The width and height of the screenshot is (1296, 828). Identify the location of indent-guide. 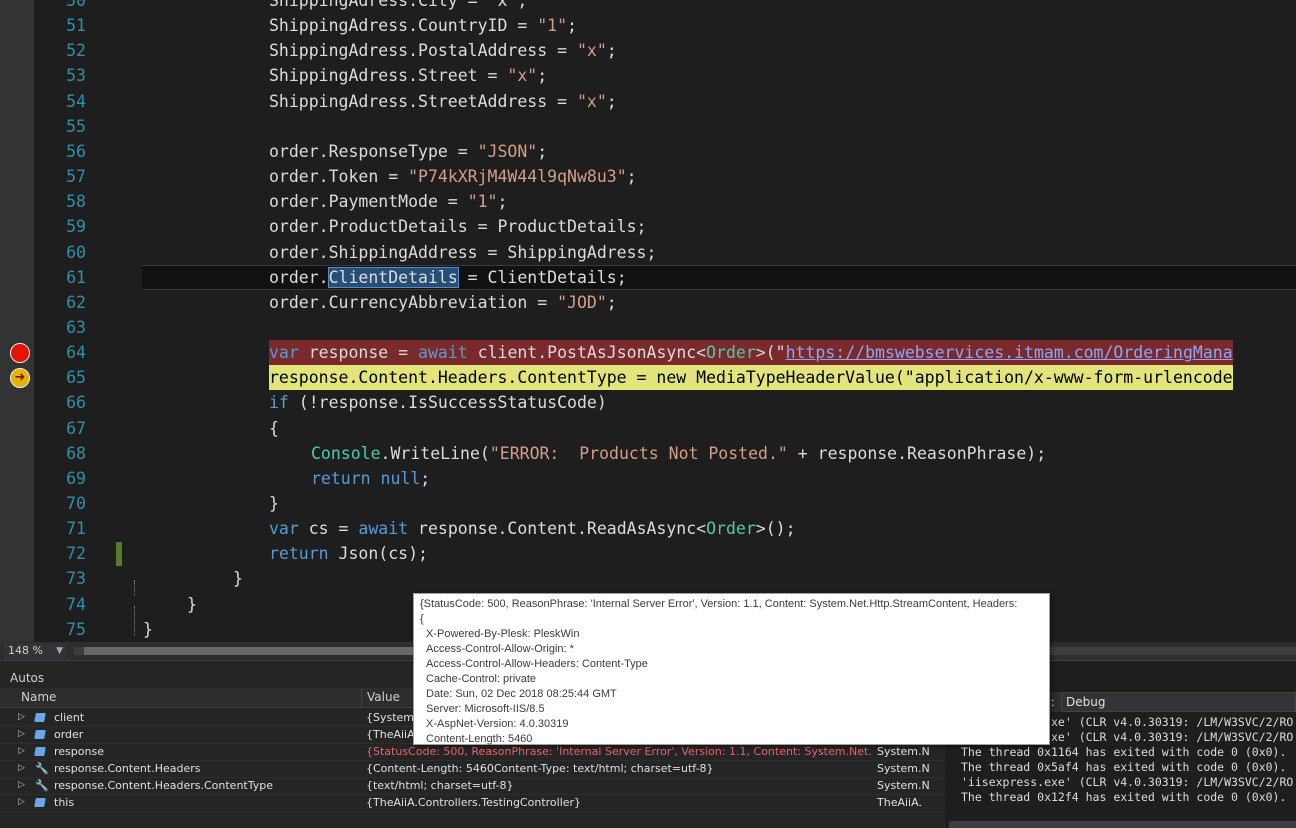
(134, 621).